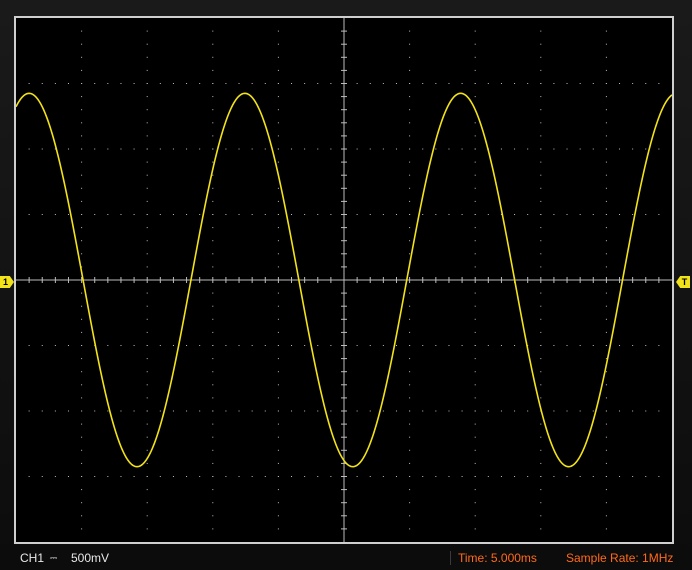 This screenshot has height=570, width=692. I want to click on channel1-level-marker: 1, so click(7, 282).